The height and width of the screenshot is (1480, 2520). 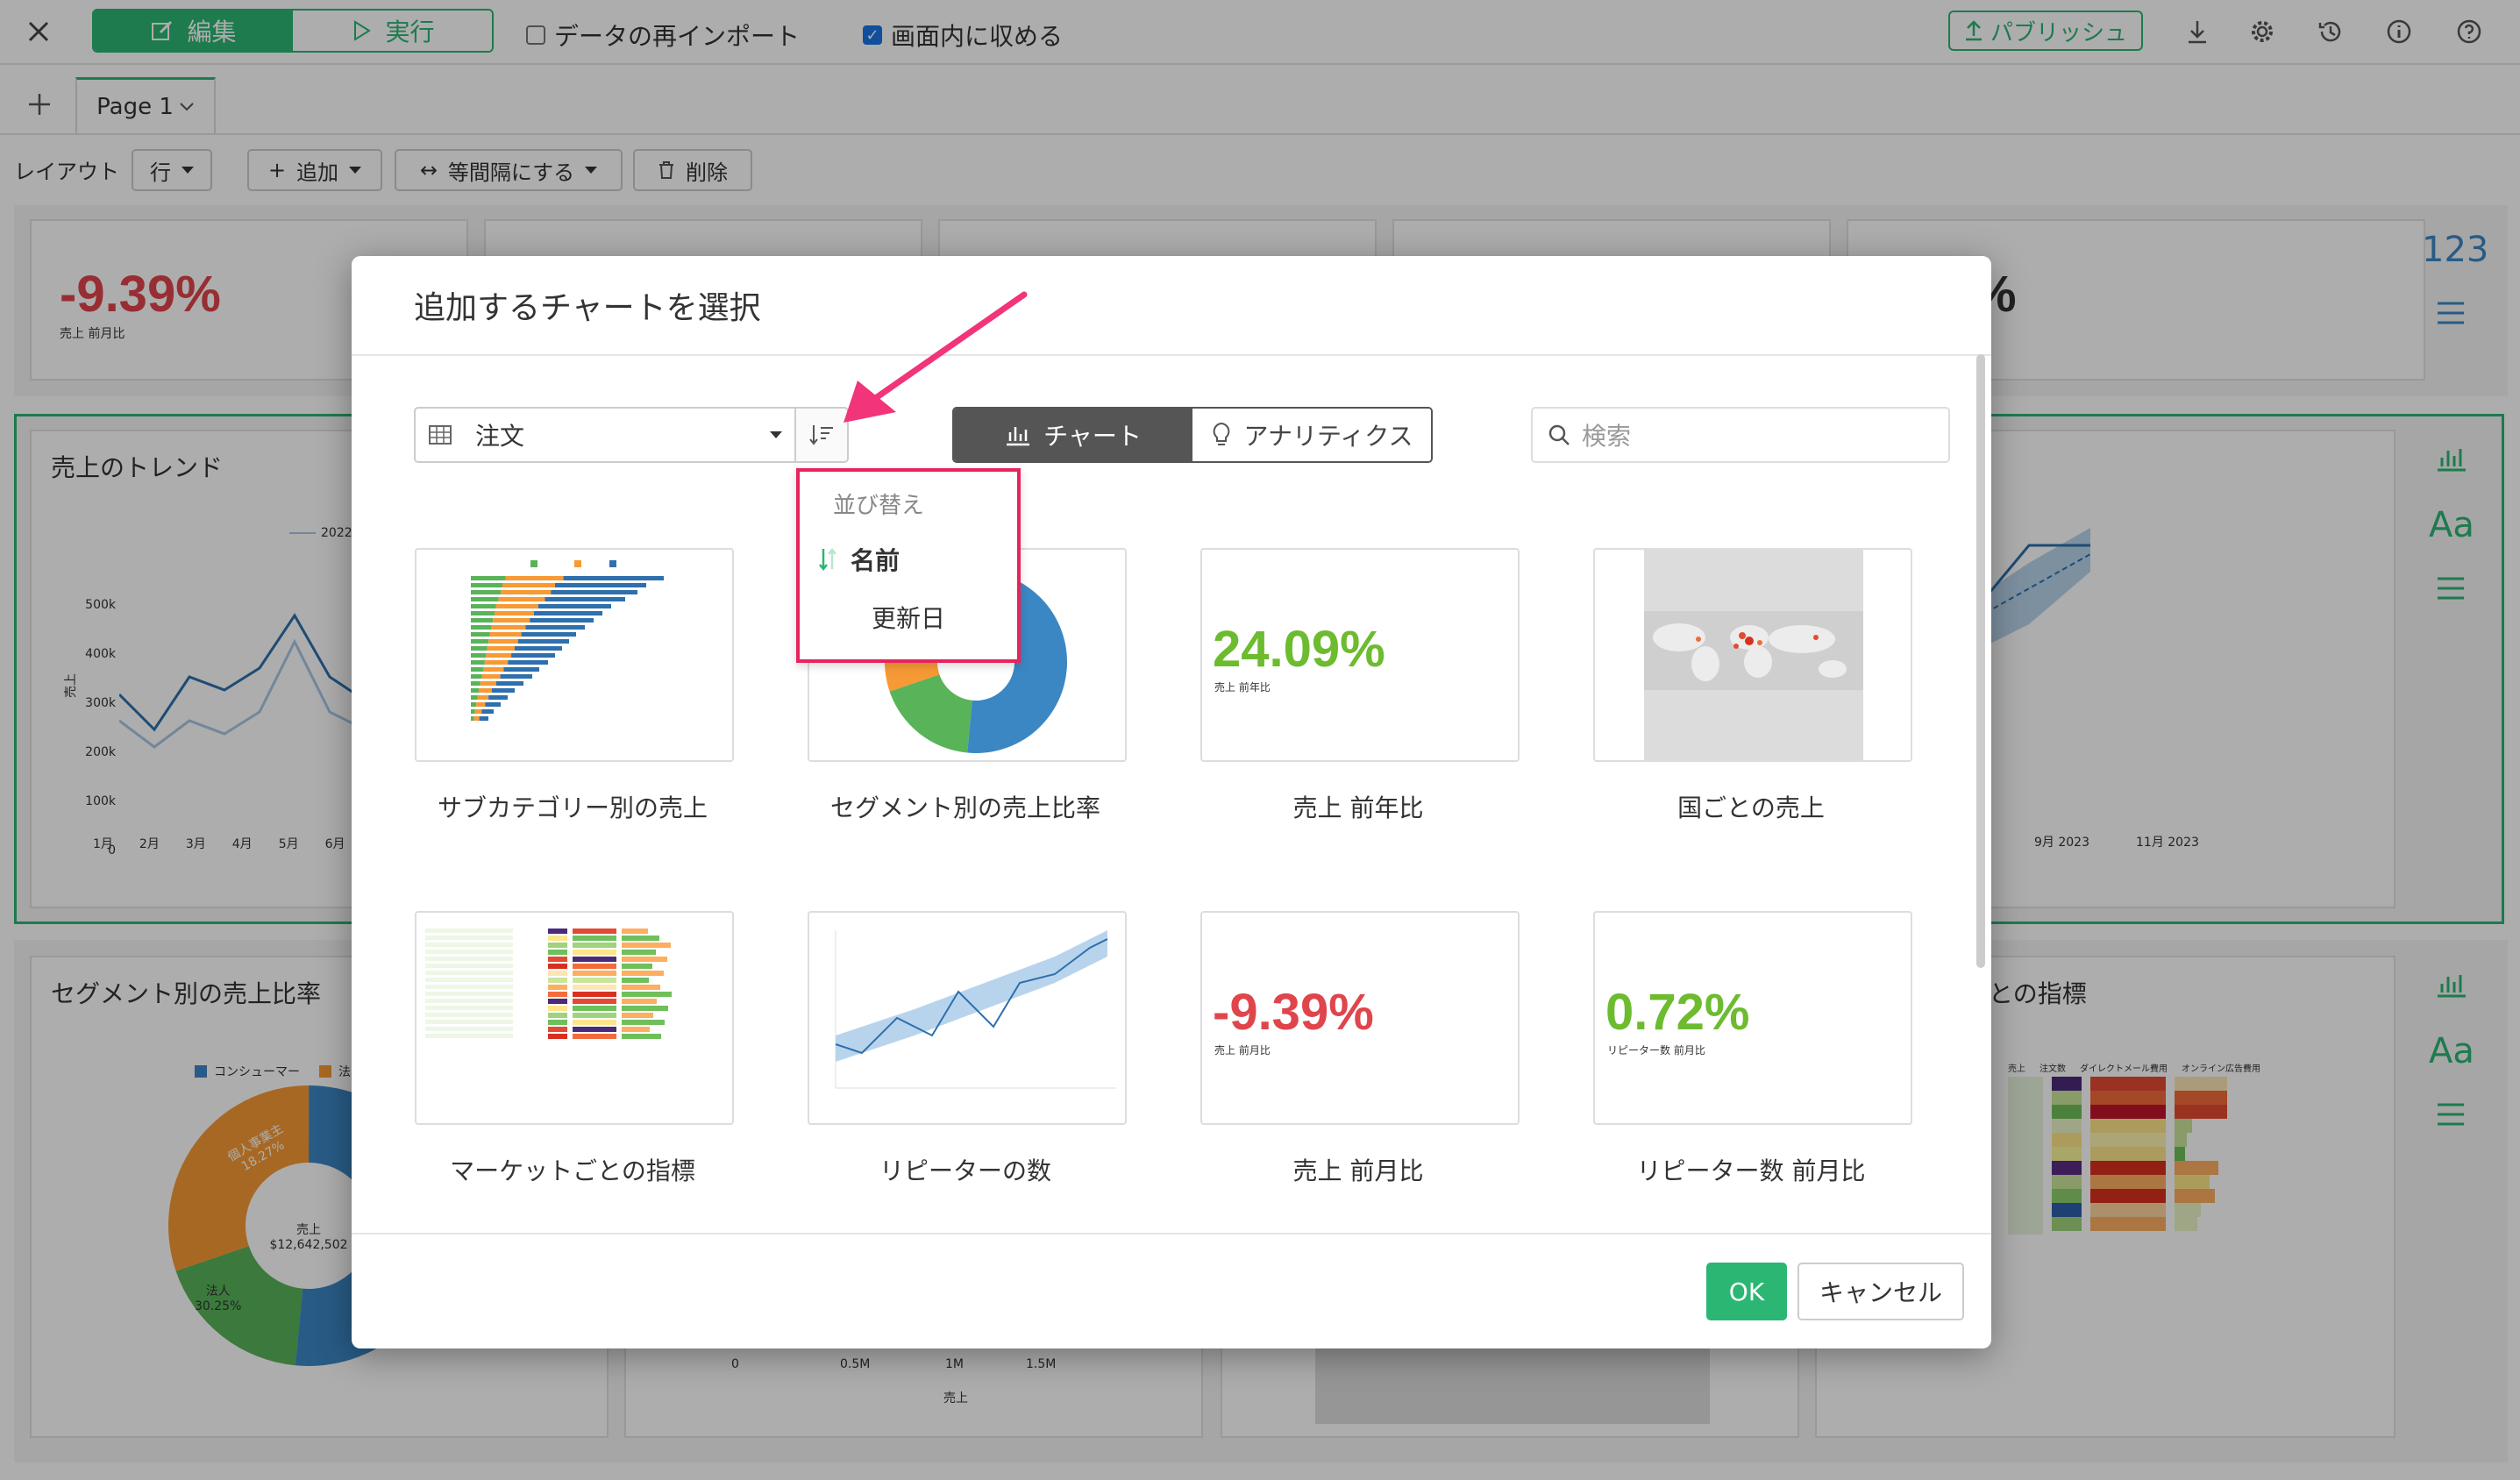 I want to click on tile-thumbnail-subcategory, so click(x=574, y=655).